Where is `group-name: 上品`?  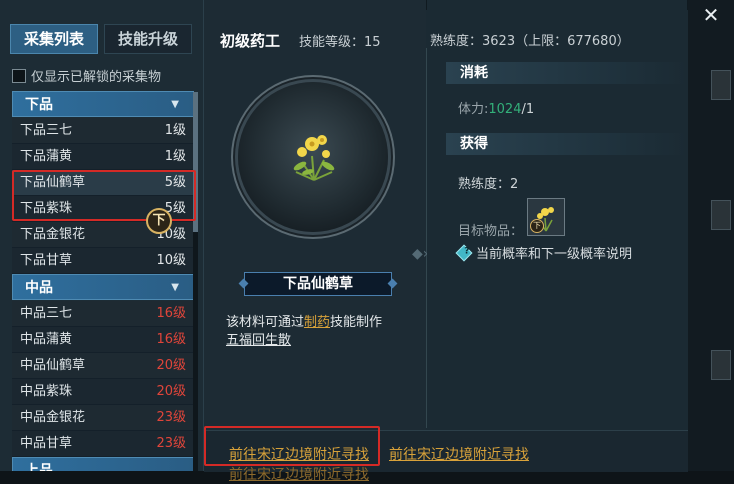 group-name: 上品 is located at coordinates (39, 467).